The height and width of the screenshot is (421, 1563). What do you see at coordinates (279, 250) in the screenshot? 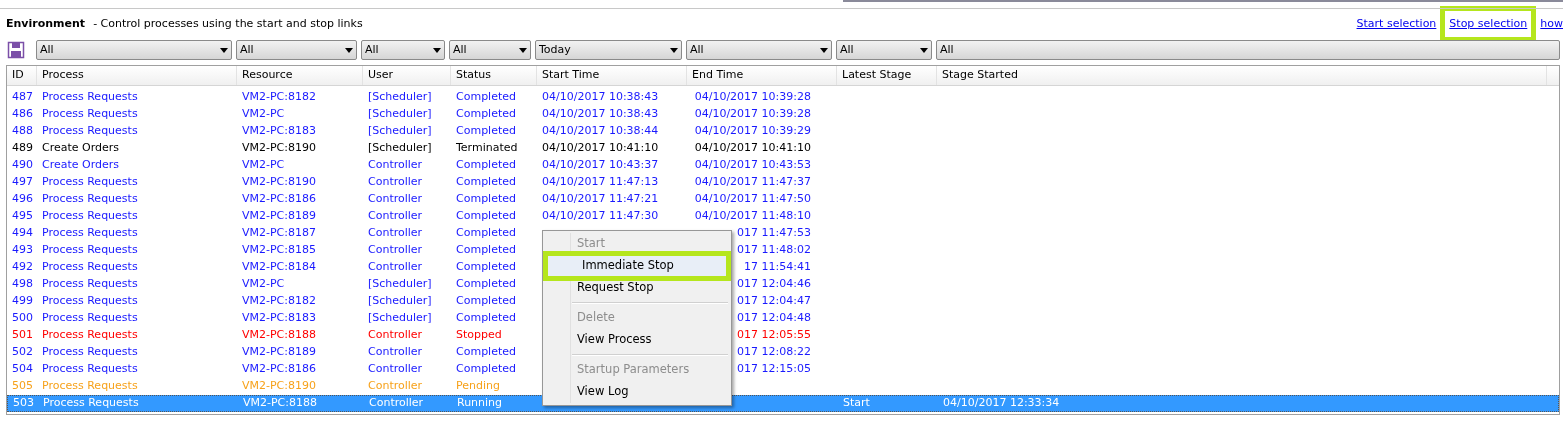
I see `table-cell: VM2-PC:8185` at bounding box center [279, 250].